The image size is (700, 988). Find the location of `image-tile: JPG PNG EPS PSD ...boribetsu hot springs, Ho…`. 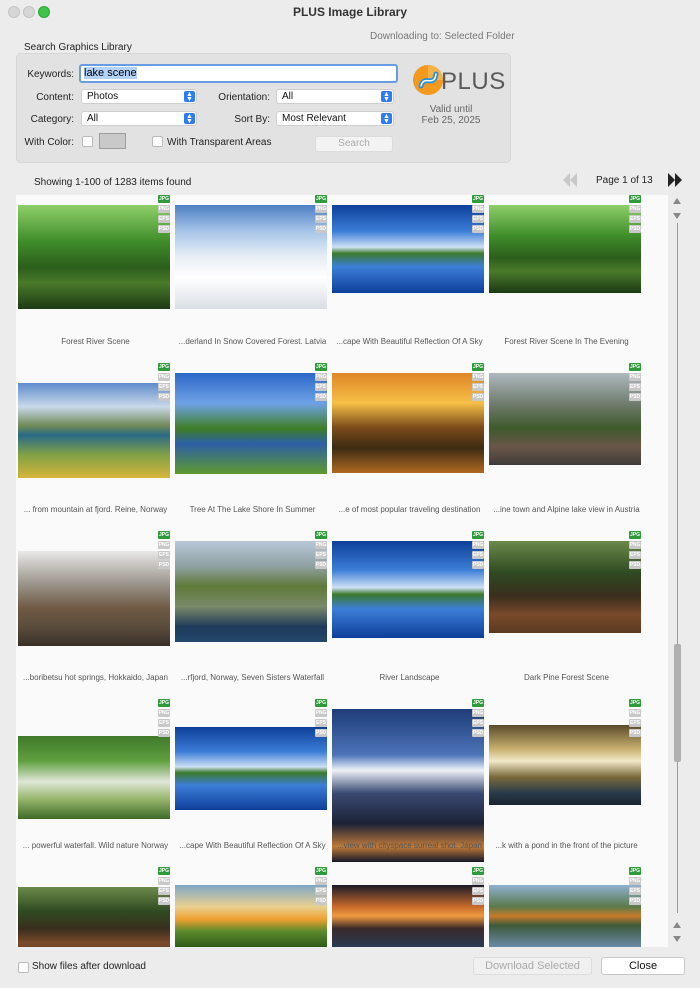

image-tile: JPG PNG EPS PSD ...boribetsu hot springs, Ho… is located at coordinates (95, 615).